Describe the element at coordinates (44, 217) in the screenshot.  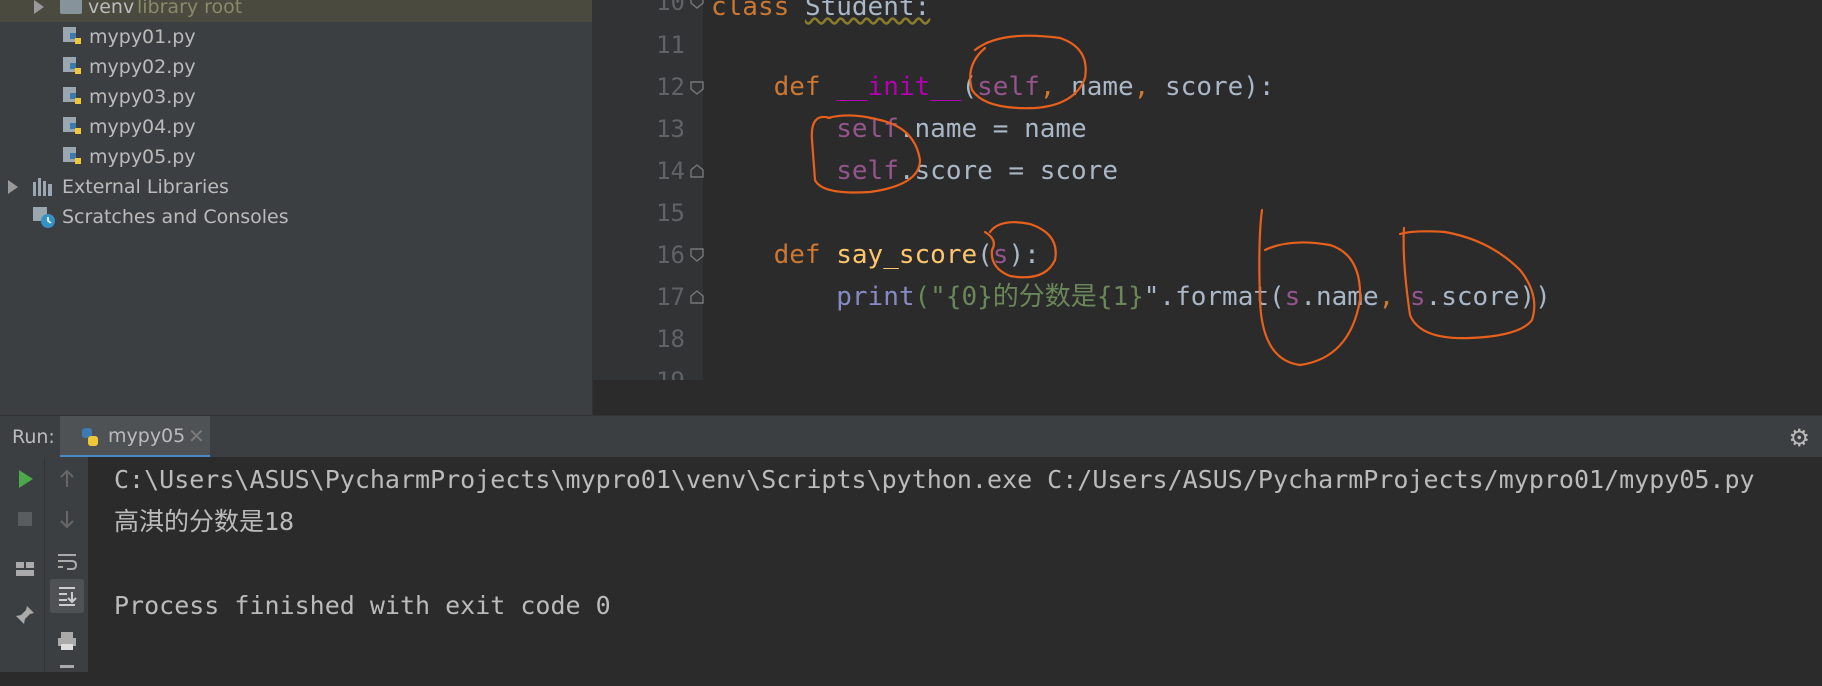
I see `scratches-icon` at that location.